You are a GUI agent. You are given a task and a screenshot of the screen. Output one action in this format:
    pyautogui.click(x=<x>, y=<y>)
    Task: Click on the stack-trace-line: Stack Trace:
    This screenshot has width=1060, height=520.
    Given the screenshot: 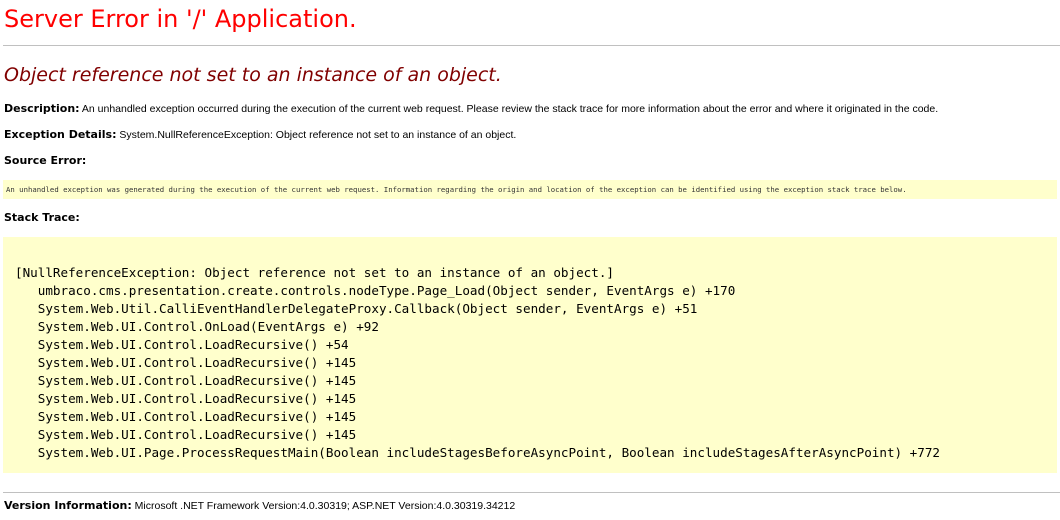 What is the action you would take?
    pyautogui.click(x=42, y=218)
    